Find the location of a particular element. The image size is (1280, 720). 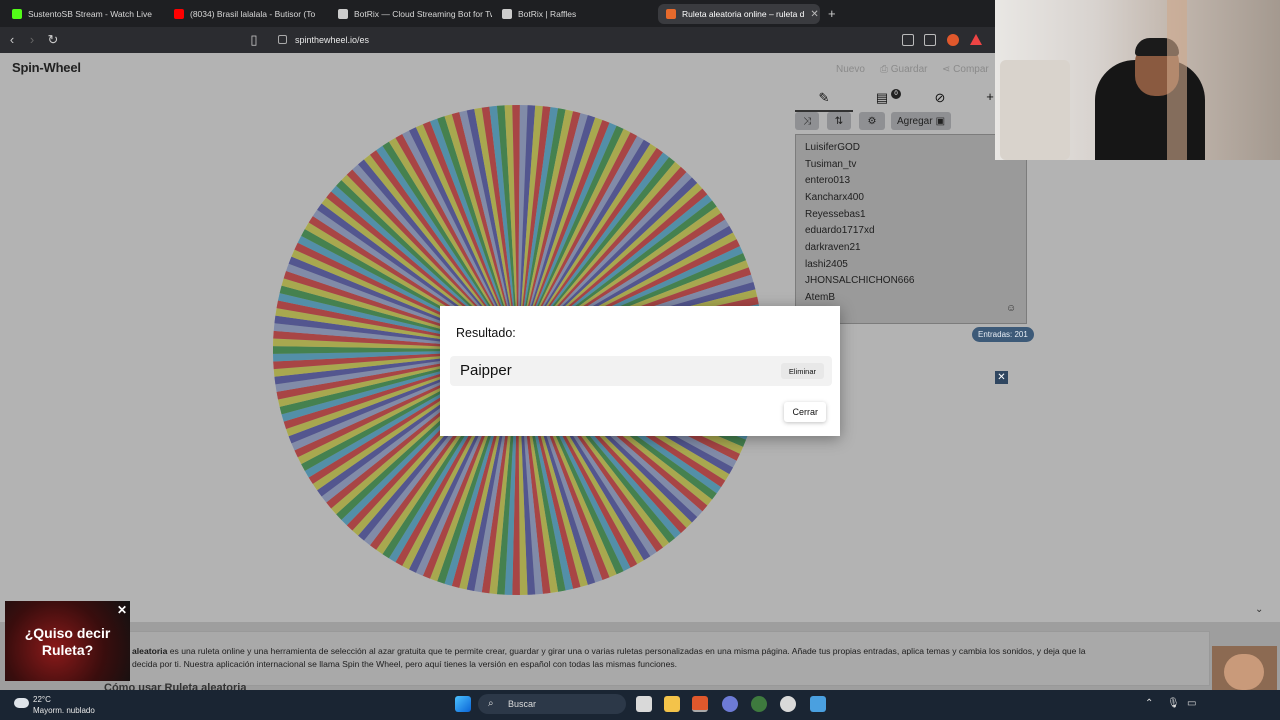

sort-button: ⇅ is located at coordinates (839, 121).